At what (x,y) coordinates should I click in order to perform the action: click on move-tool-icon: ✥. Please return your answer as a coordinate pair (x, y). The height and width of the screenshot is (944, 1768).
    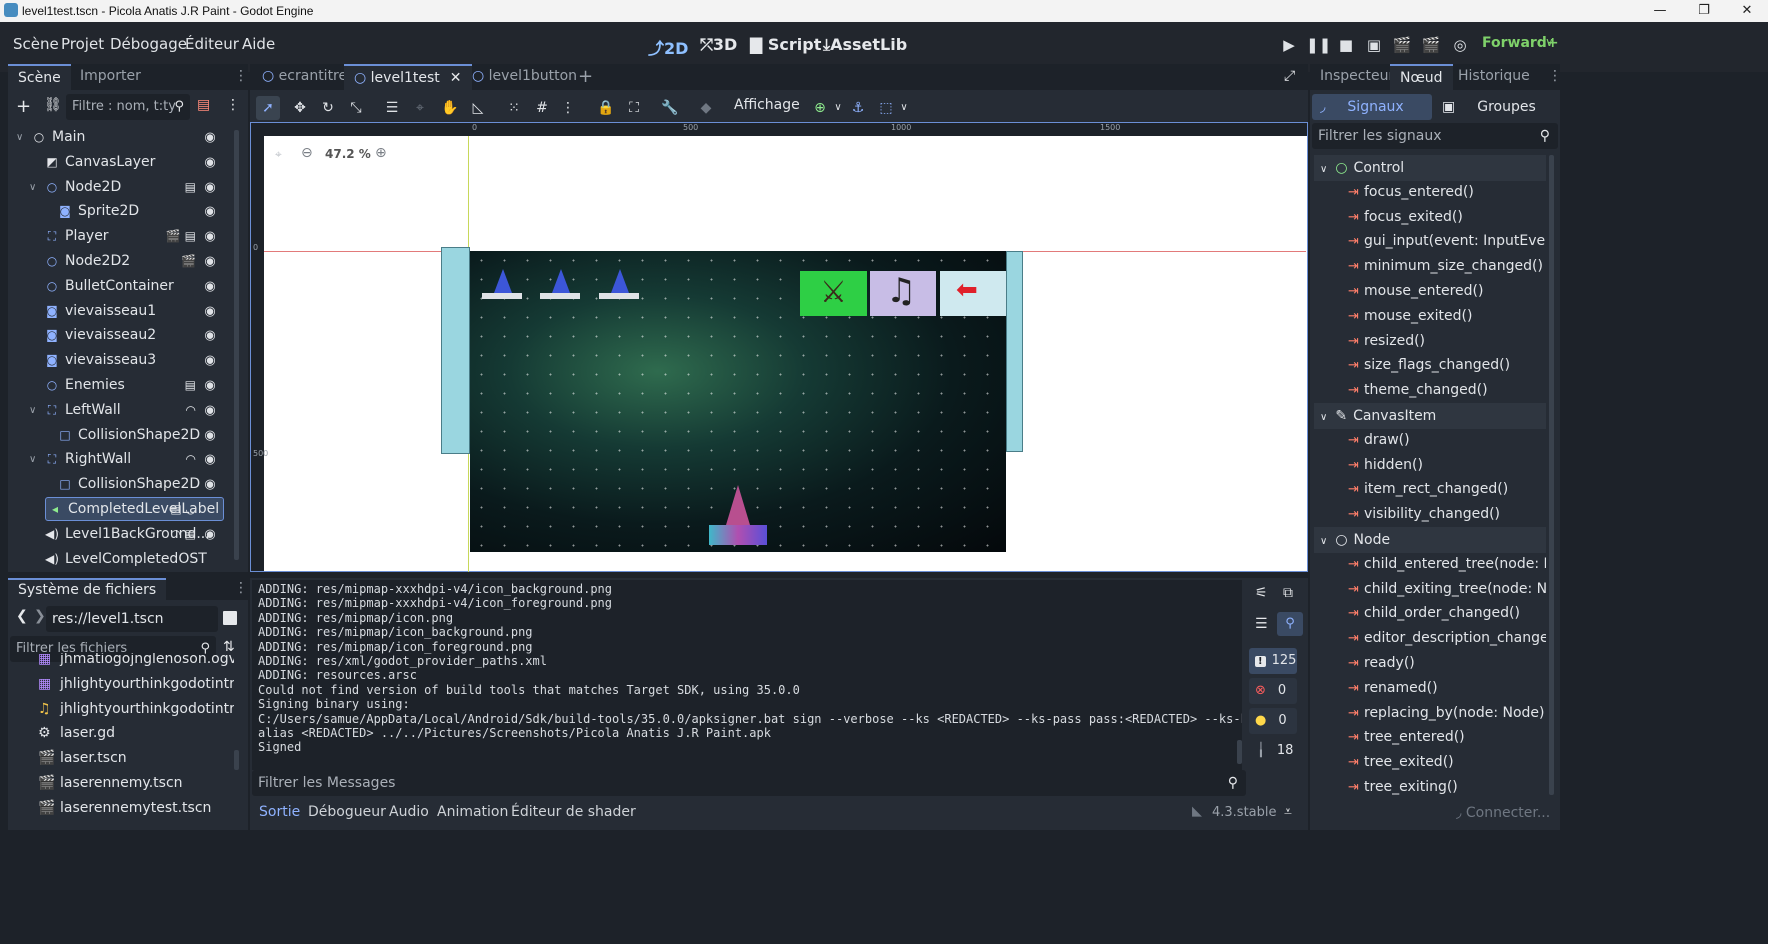
    Looking at the image, I should click on (300, 108).